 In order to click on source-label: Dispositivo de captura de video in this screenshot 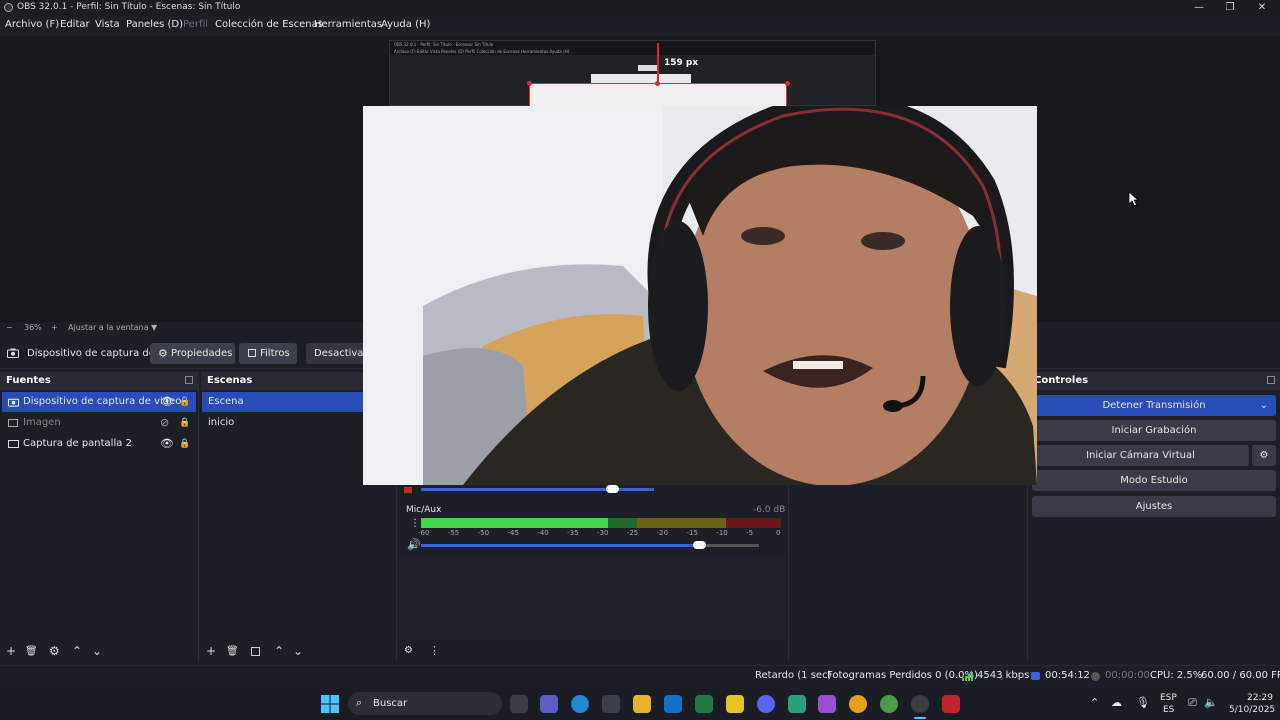, I will do `click(102, 401)`.